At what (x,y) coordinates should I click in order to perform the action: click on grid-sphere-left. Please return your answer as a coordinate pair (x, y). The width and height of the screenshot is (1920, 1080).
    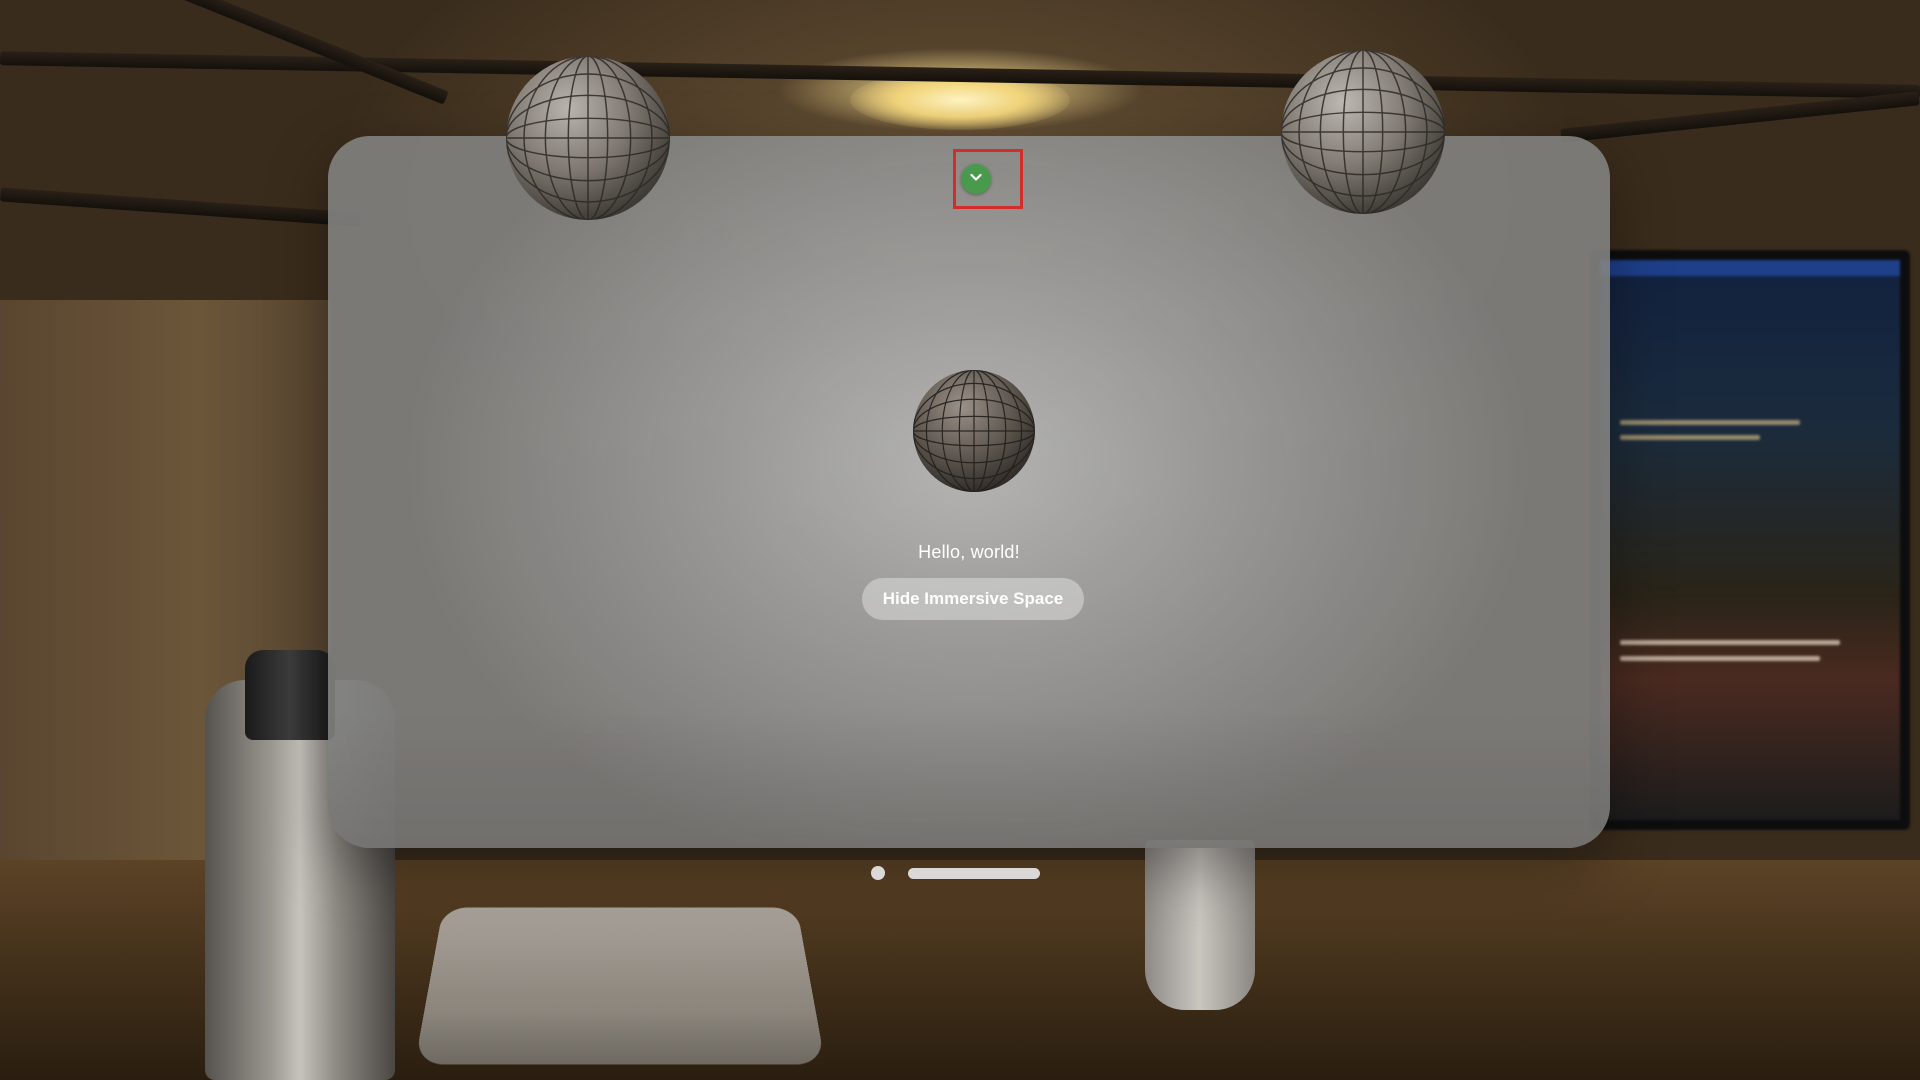
    Looking at the image, I should click on (588, 138).